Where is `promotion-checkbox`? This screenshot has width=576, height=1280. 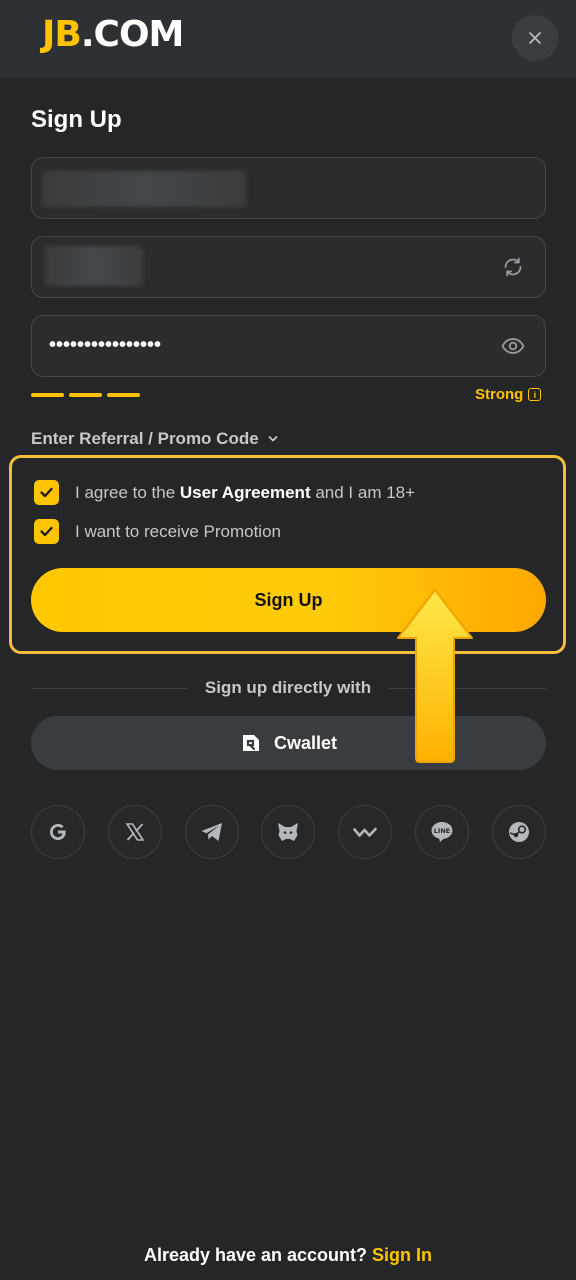 promotion-checkbox is located at coordinates (46, 531).